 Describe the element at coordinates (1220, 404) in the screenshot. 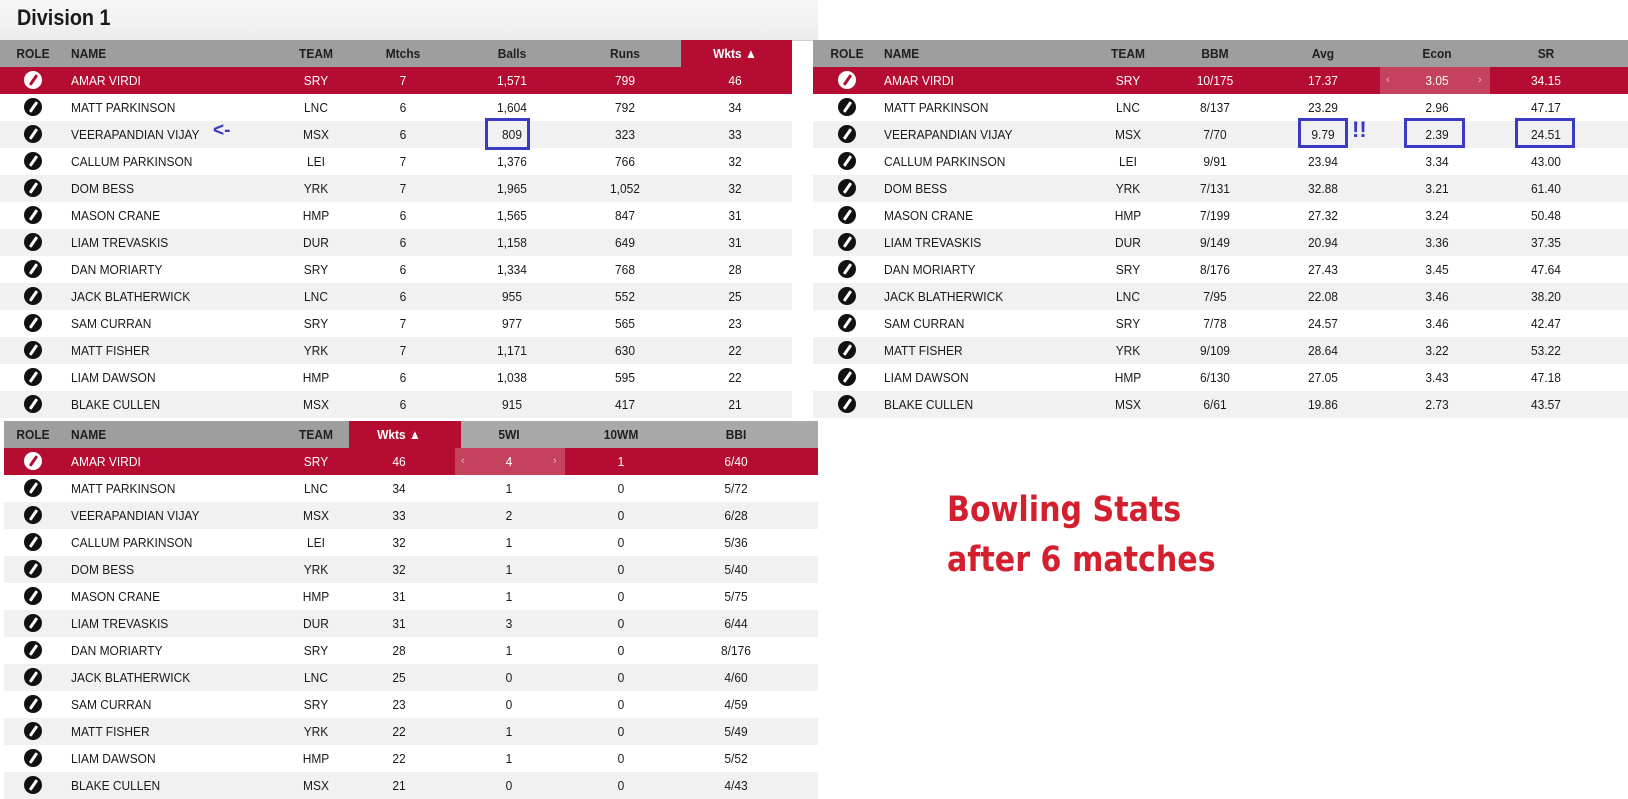

I see `table-row: BLAKE CULLEN MSX 6/61 19.86 2.73 43.57` at that location.